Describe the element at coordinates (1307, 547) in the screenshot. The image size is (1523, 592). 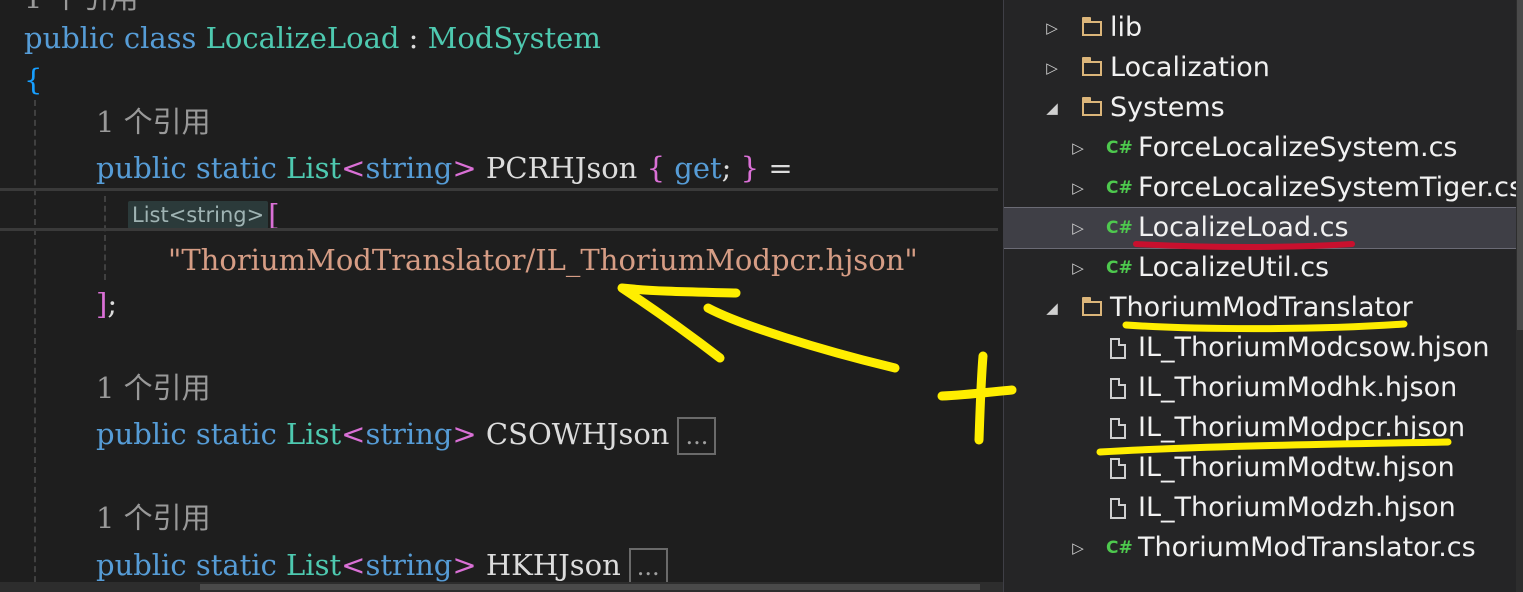
I see `tree-item-label: ThoriumModTranslator.cs` at that location.